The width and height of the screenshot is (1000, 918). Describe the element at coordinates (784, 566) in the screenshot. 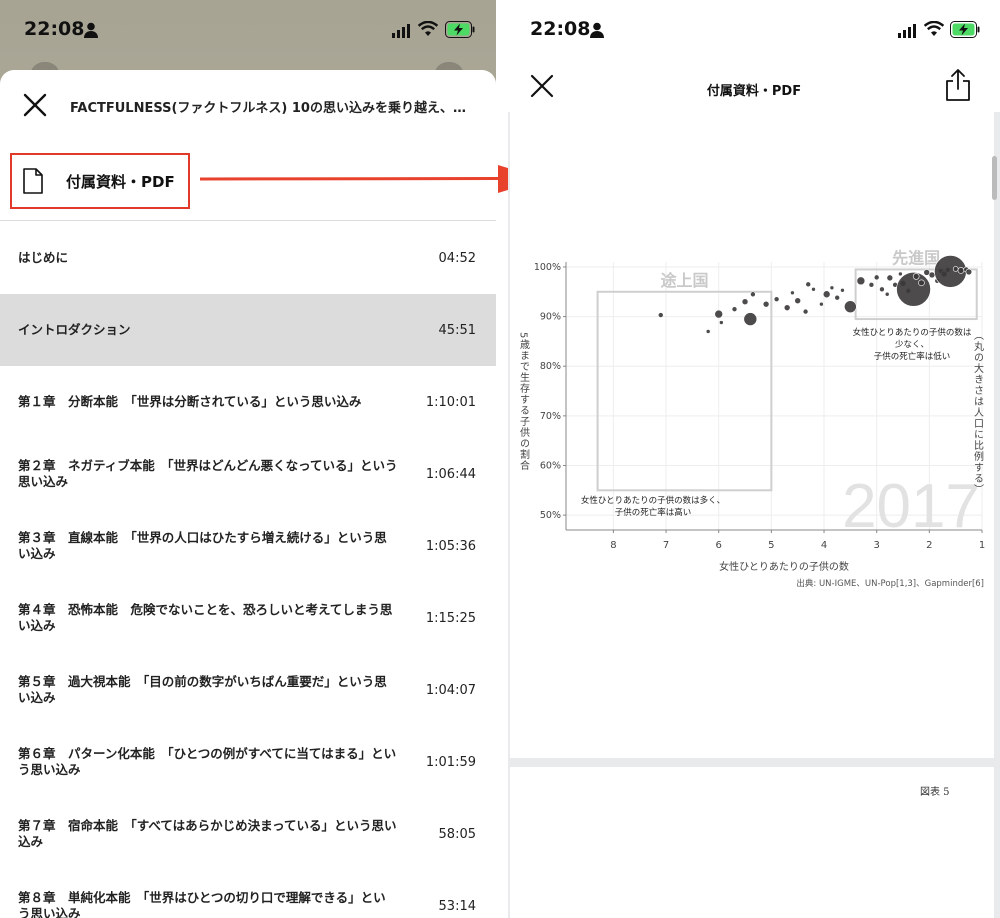

I see `x-axis-label: 女性ひとりあたりの子供の数` at that location.